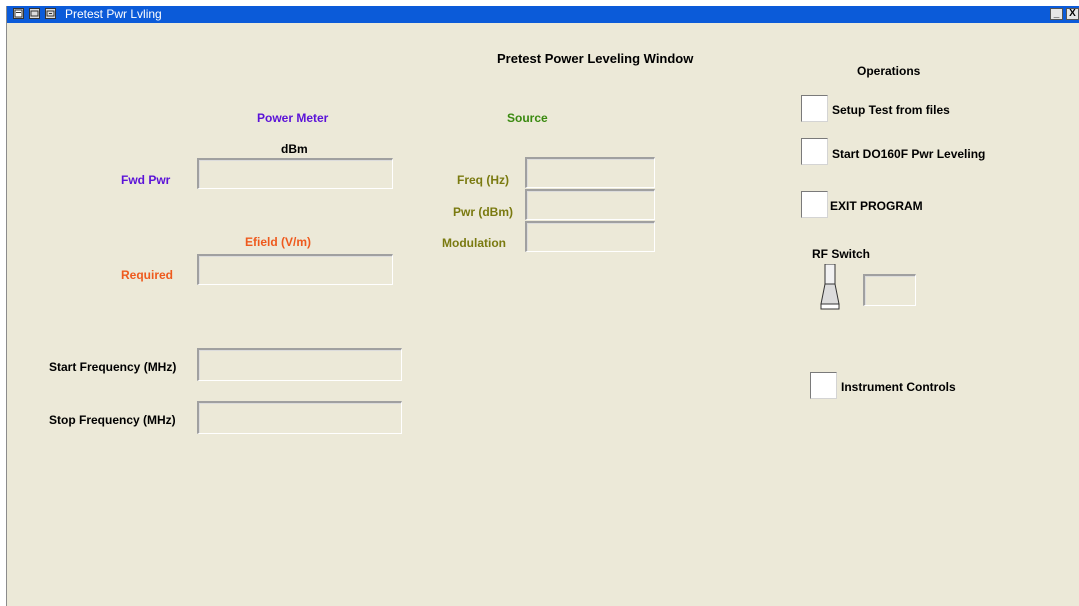 This screenshot has height=606, width=1079. I want to click on efield-label: Efield (V/m), so click(278, 242).